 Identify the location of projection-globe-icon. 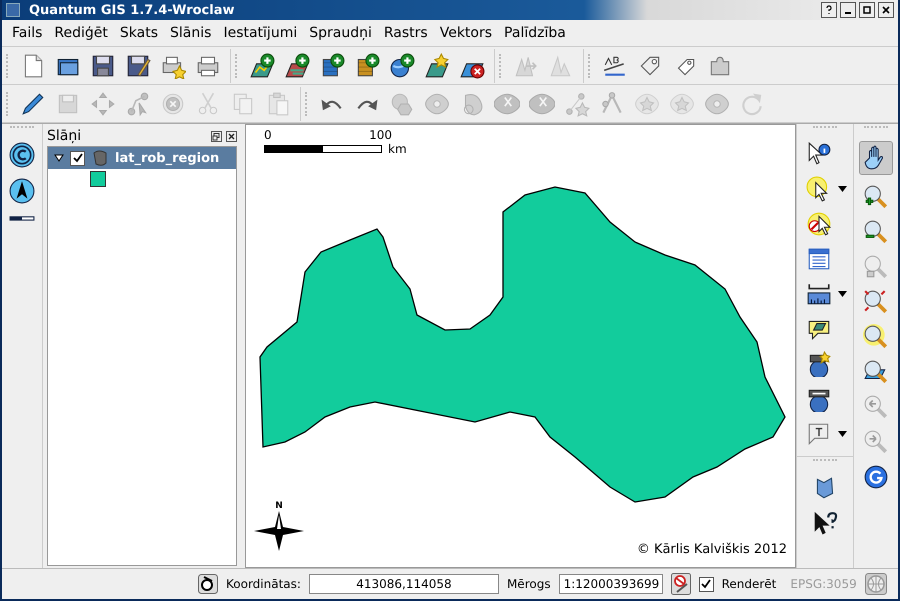
(875, 584).